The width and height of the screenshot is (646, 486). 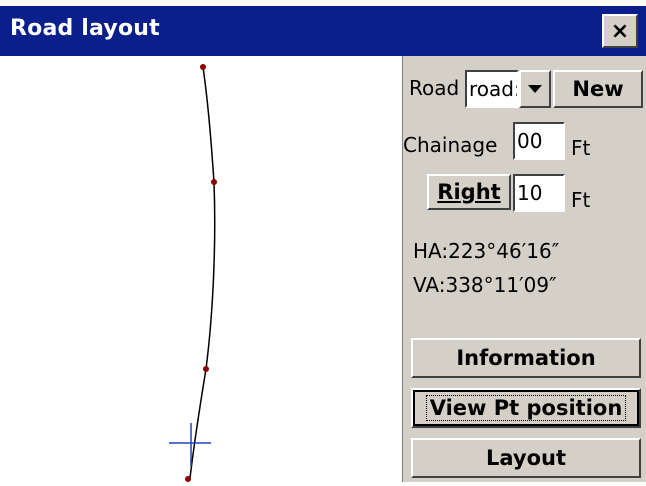 What do you see at coordinates (526, 358) in the screenshot?
I see `information-button: Information` at bounding box center [526, 358].